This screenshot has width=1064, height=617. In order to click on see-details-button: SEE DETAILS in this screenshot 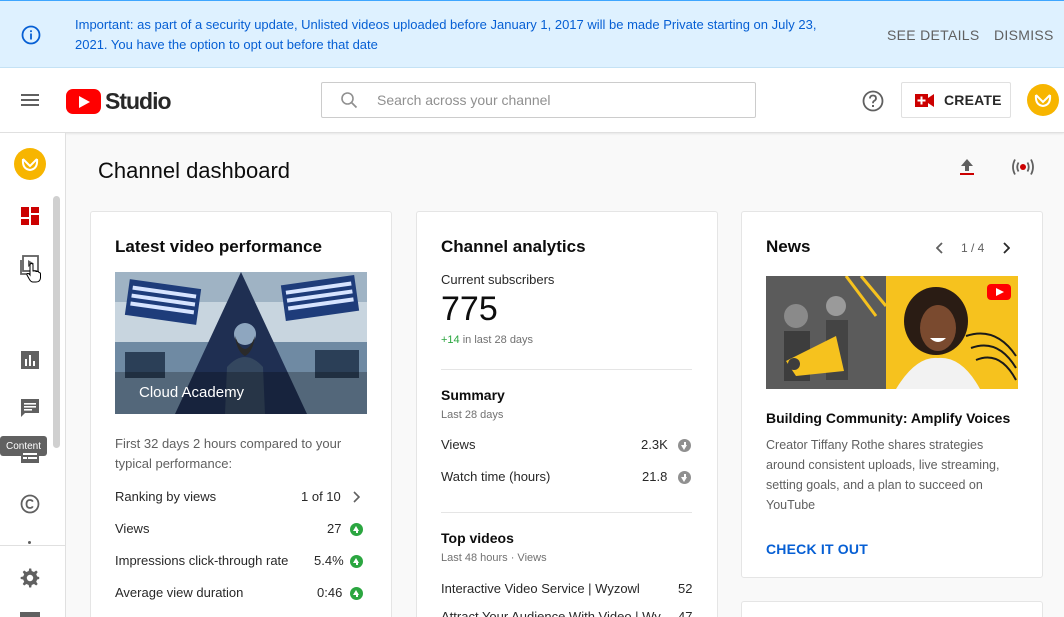, I will do `click(933, 35)`.